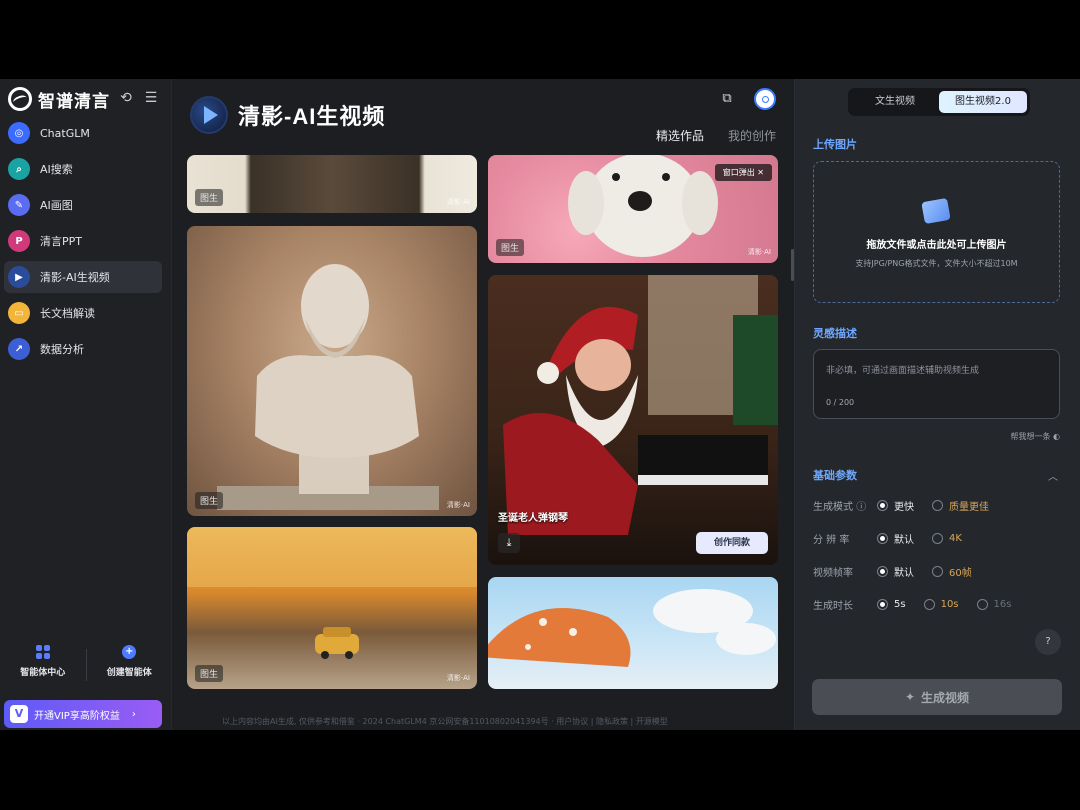  Describe the element at coordinates (921, 604) in the screenshot. I see `param-duration: 生成时长 5s 10s 16s` at that location.